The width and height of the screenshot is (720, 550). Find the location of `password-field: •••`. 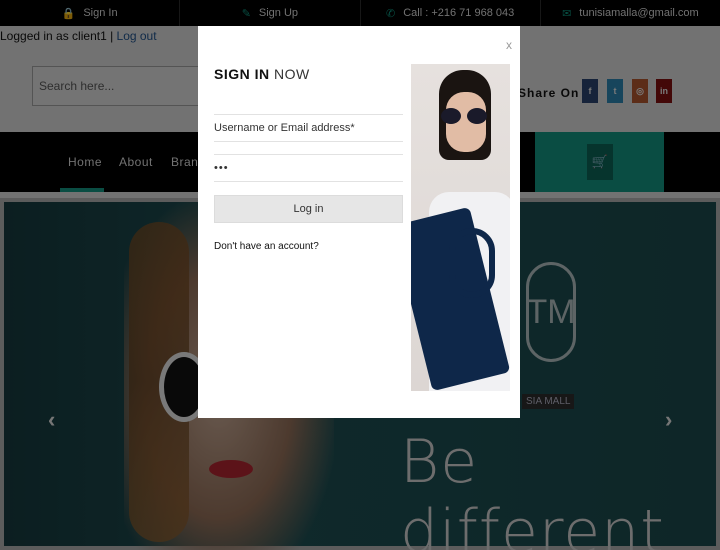

password-field: ••• is located at coordinates (308, 168).